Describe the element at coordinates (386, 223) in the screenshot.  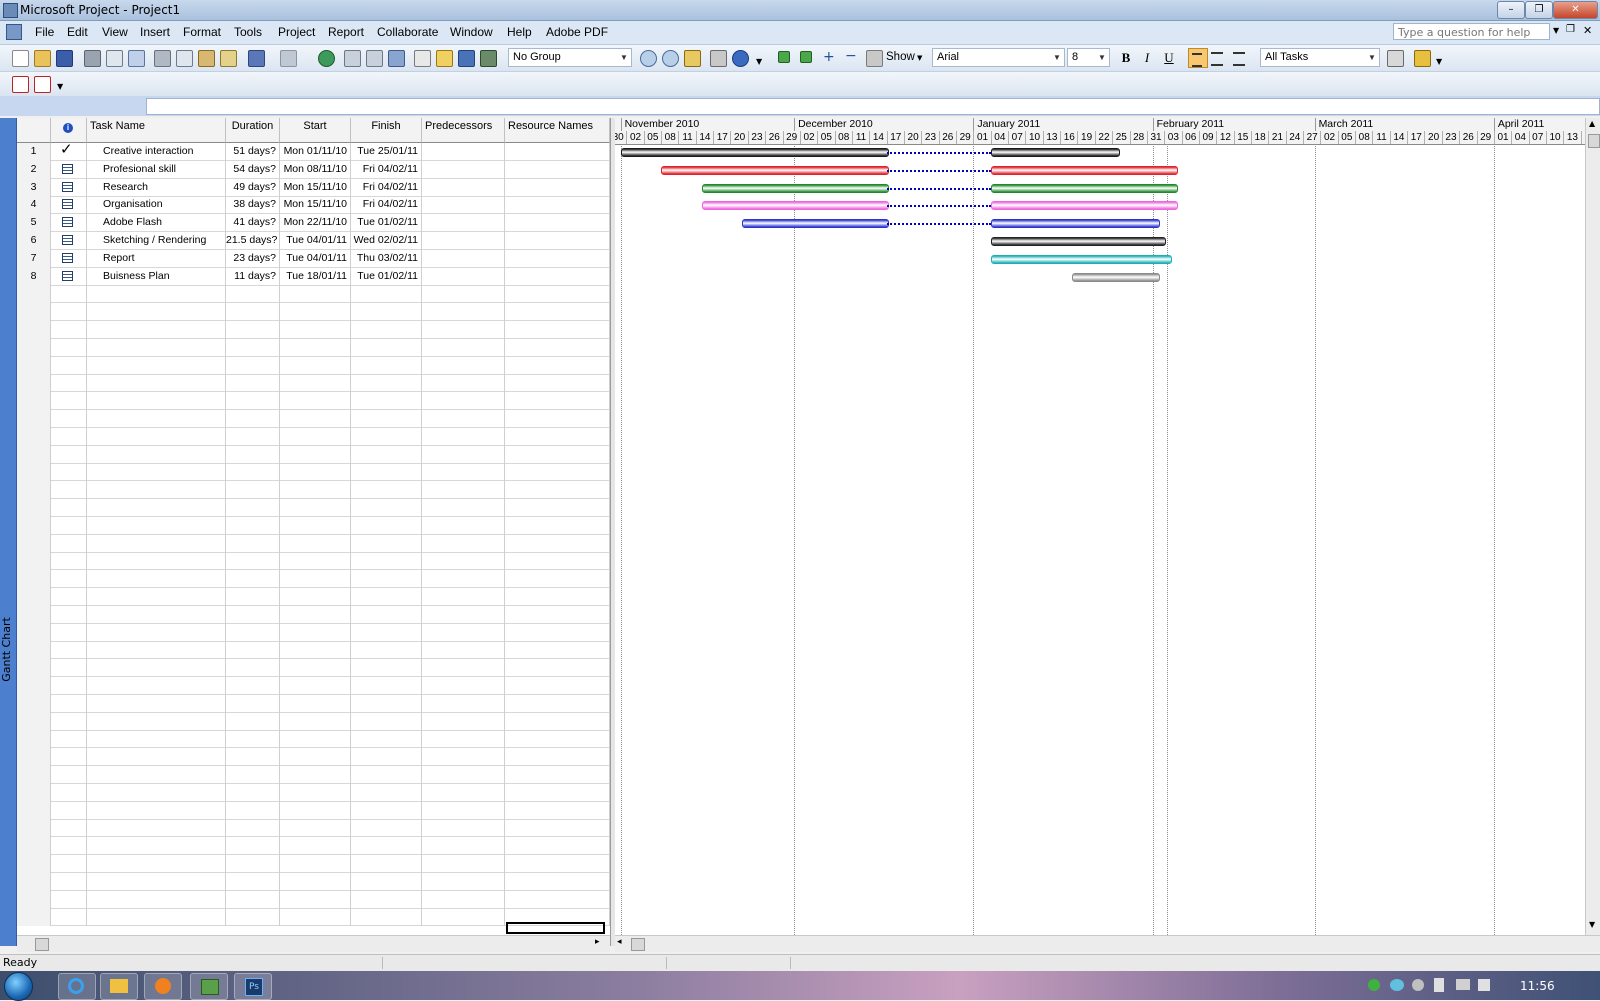
I see `finish-cell: Tue 01/02/11` at that location.